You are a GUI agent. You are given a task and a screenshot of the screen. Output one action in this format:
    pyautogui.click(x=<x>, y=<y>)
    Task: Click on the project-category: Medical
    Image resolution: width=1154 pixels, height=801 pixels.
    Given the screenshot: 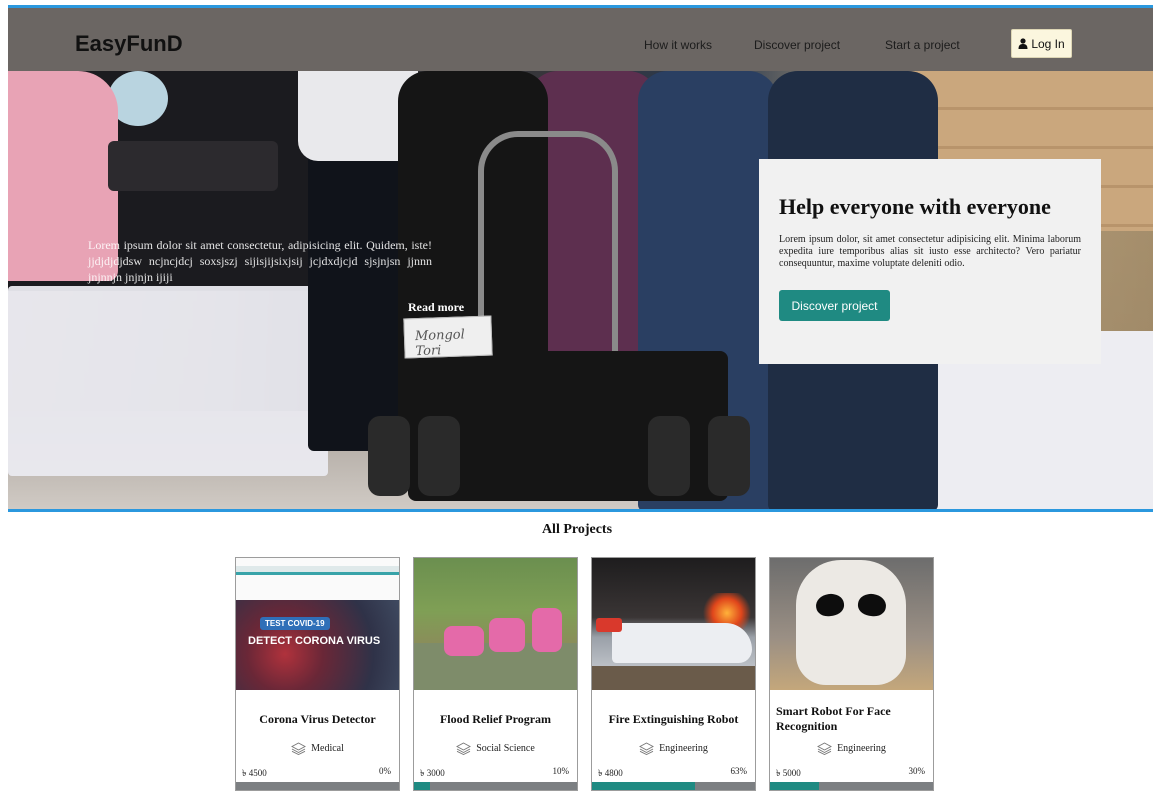 What is the action you would take?
    pyautogui.click(x=317, y=748)
    